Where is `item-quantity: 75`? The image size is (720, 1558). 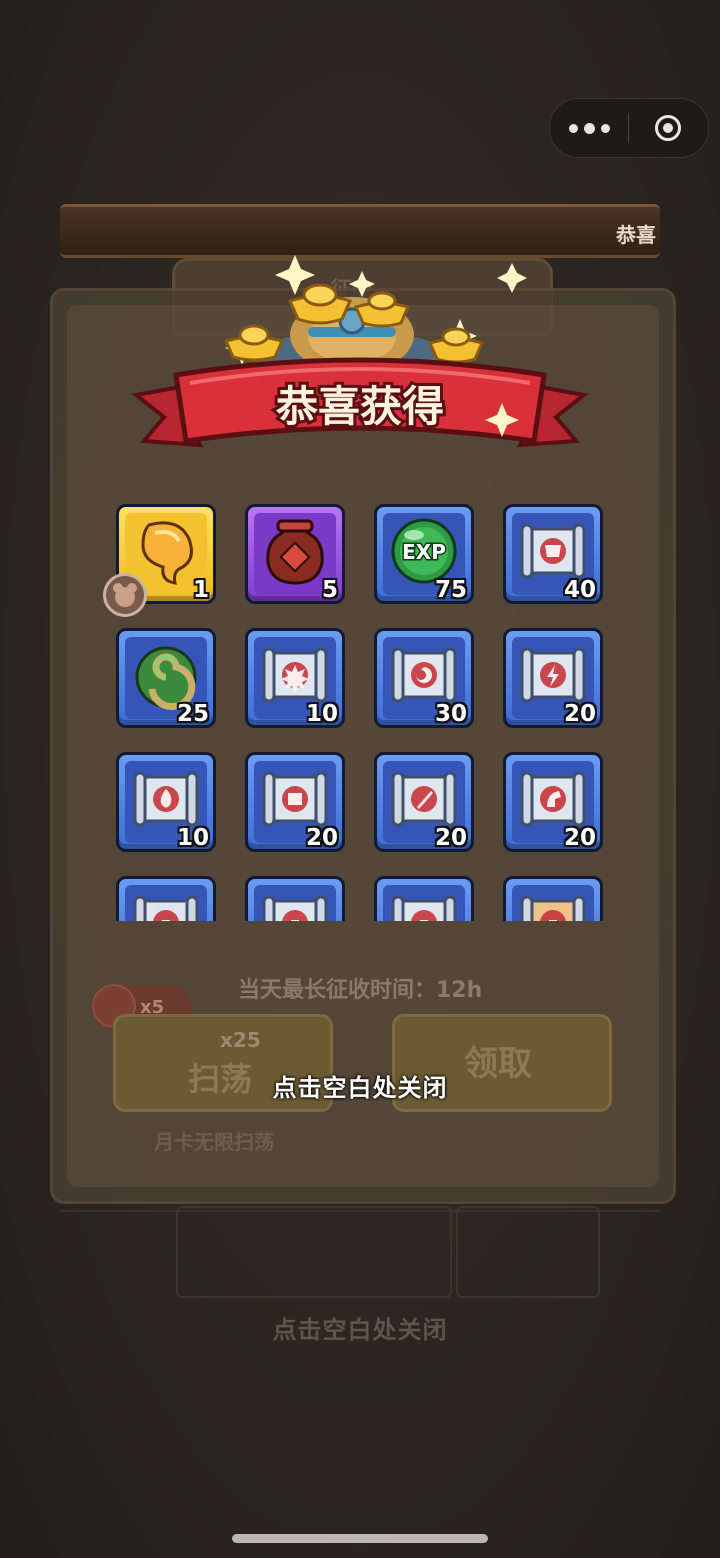 item-quantity: 75 is located at coordinates (450, 590).